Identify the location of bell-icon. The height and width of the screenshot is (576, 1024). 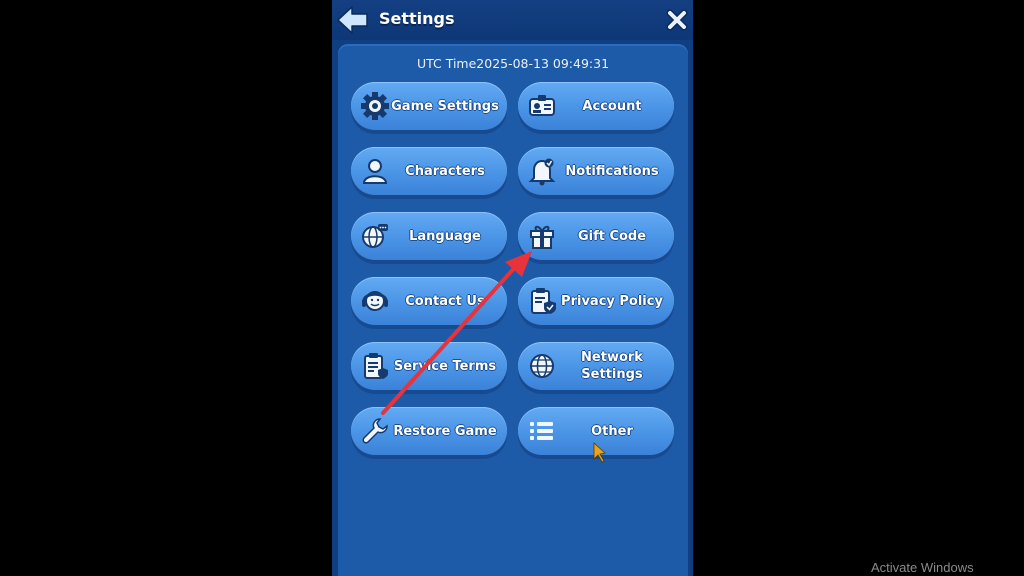
(542, 172).